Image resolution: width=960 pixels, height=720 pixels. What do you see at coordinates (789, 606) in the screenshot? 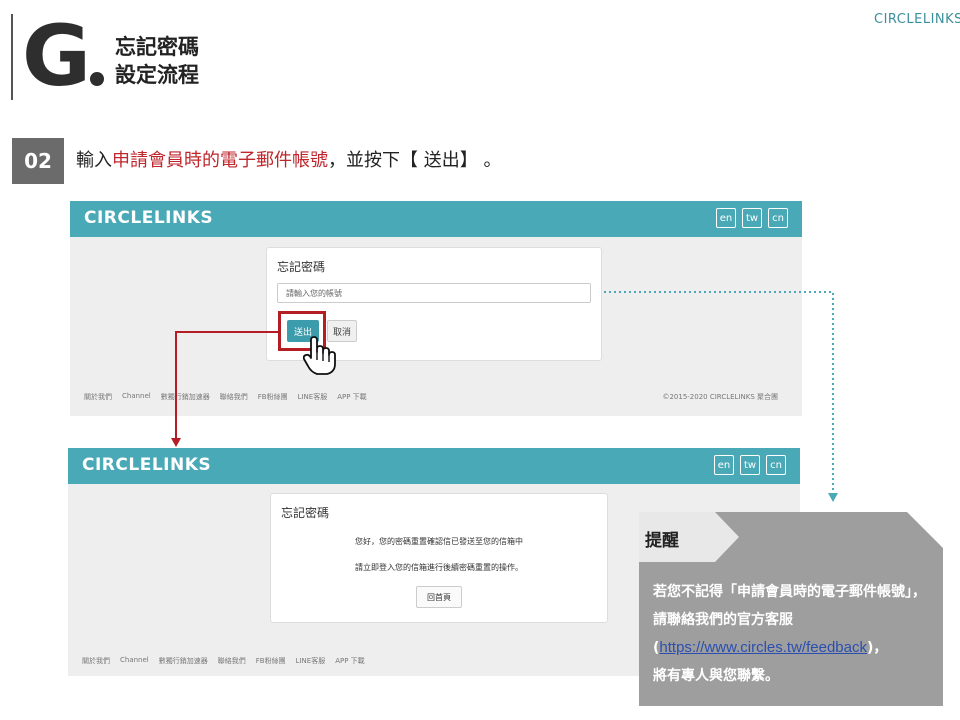
I see `reminder-line1: 若您不記得「申請會員時的電子郵件帳號」，請聯絡我們的官方客服` at bounding box center [789, 606].